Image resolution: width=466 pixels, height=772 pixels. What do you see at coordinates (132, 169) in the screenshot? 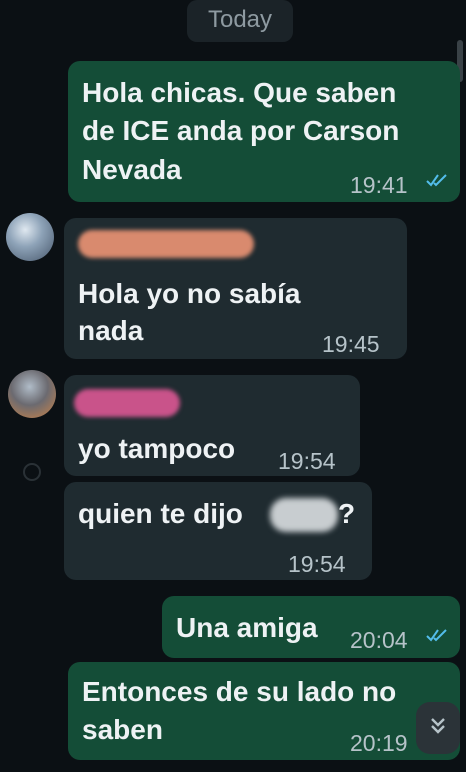
I see `message-text-line: Nevada` at bounding box center [132, 169].